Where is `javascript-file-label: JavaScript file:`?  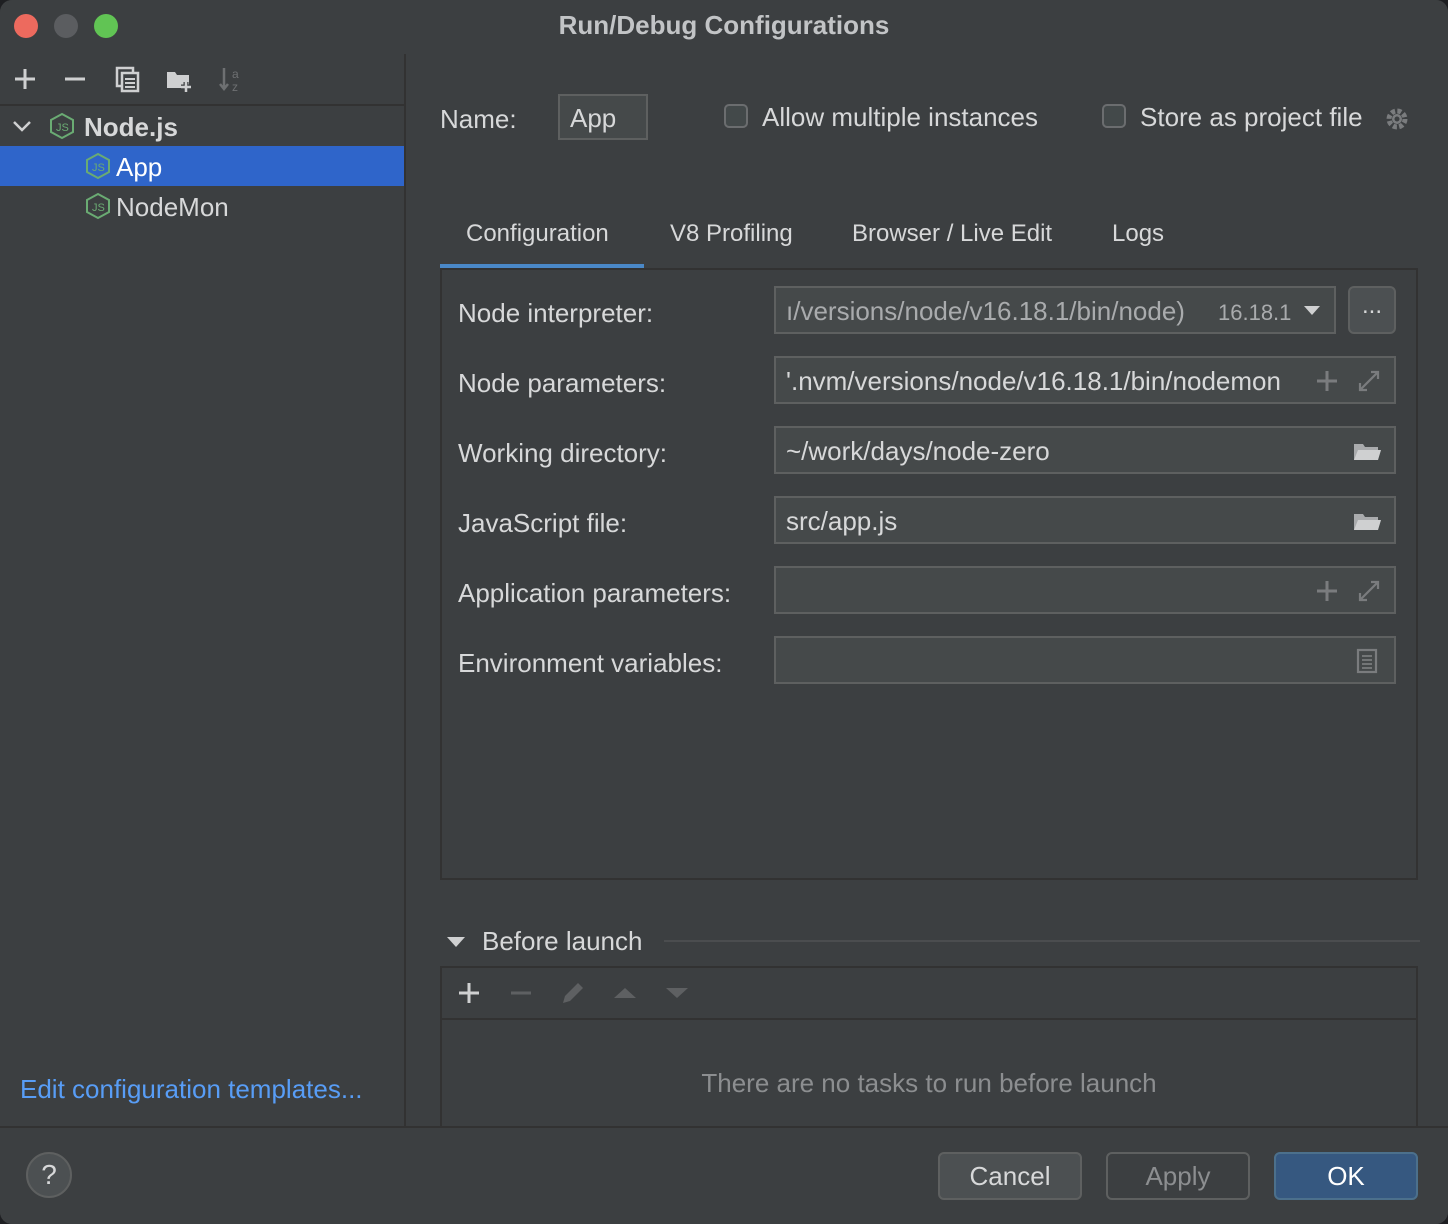 javascript-file-label: JavaScript file: is located at coordinates (543, 523).